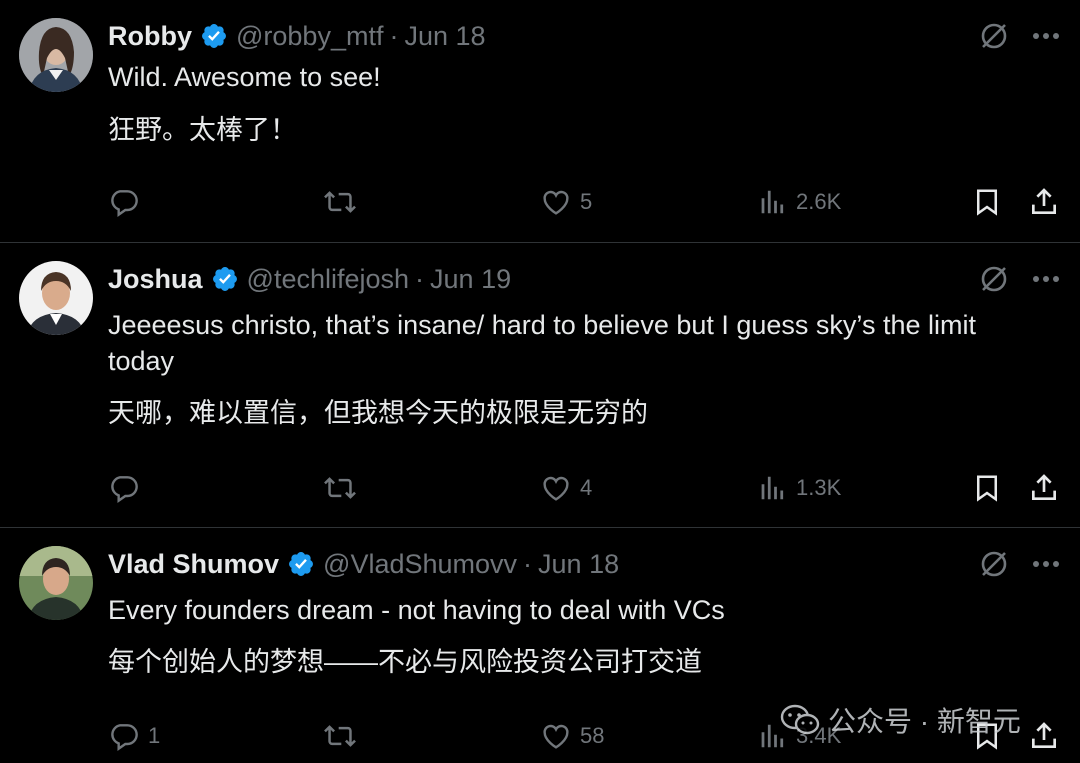  I want to click on reply-button: 1, so click(134, 736).